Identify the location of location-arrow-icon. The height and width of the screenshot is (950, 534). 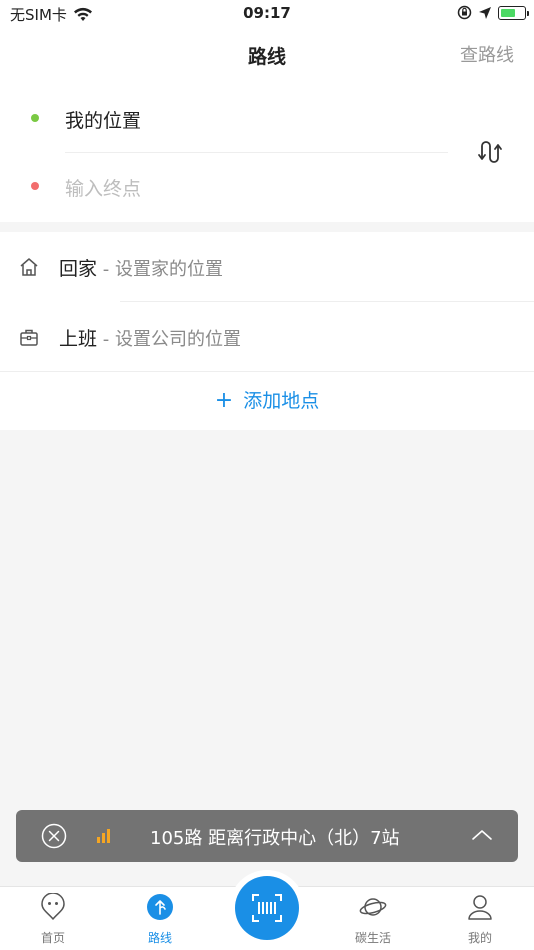
(485, 12).